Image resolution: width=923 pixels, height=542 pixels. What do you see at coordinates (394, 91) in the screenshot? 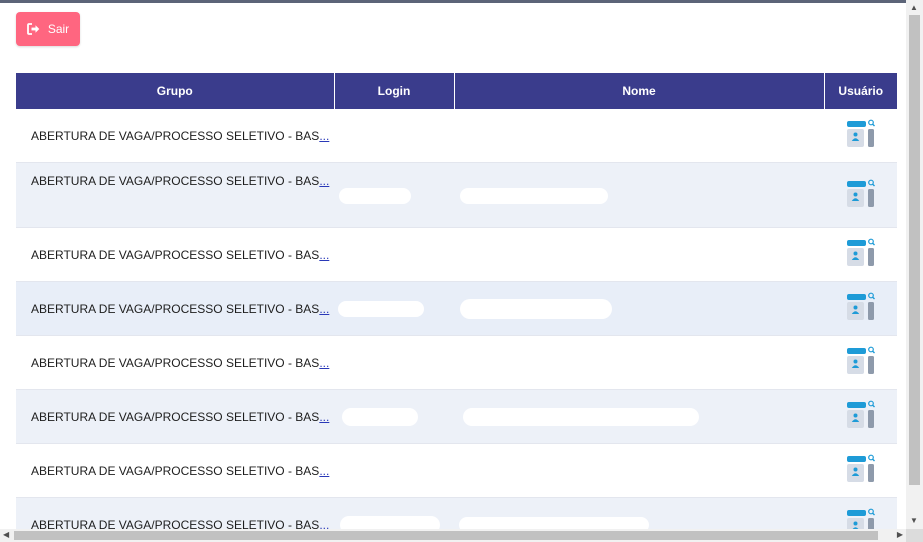
I see `column-header-login: Login` at bounding box center [394, 91].